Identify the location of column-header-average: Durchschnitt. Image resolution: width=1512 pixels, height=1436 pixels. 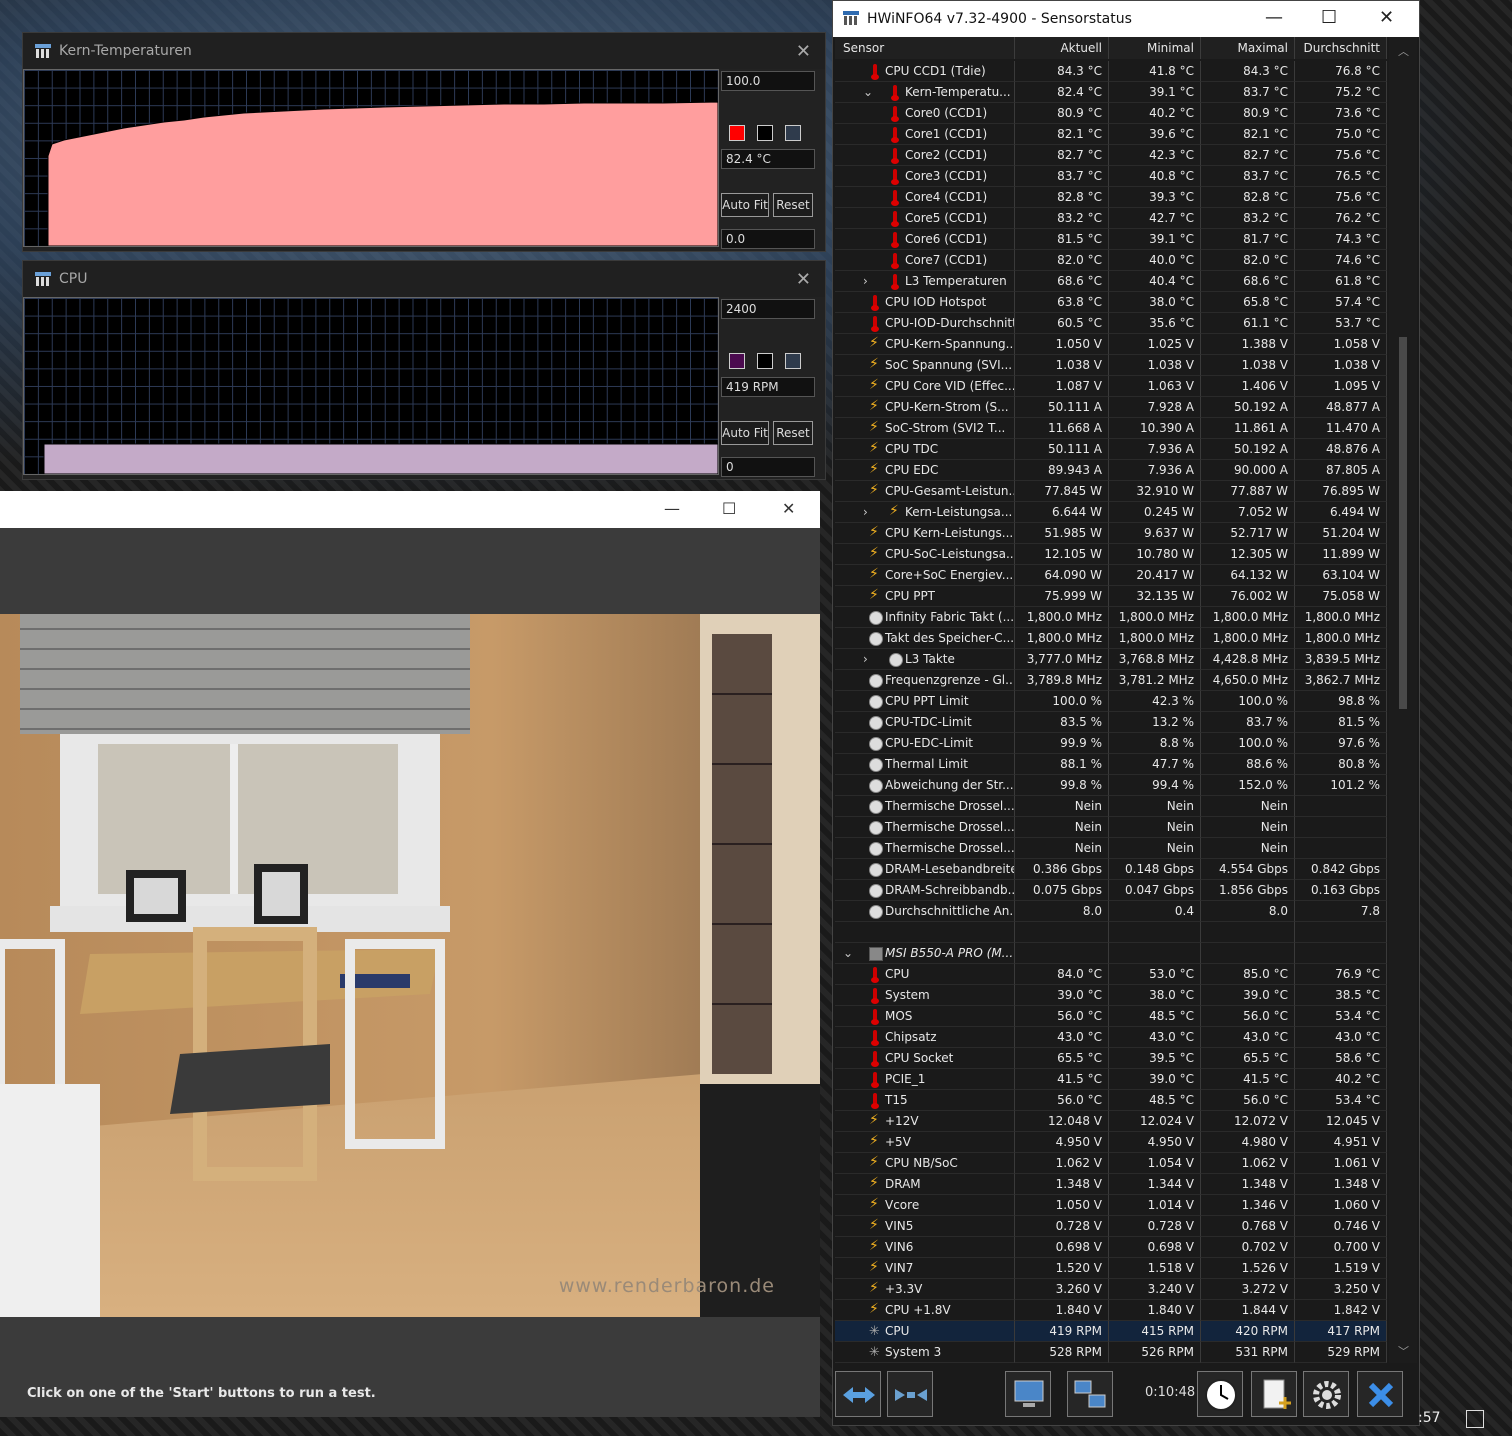
(1341, 48).